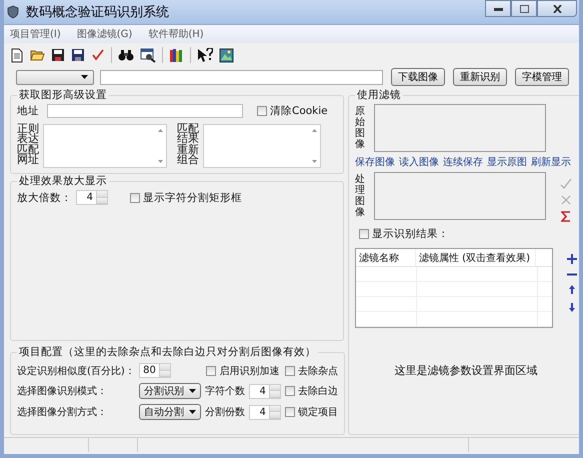  What do you see at coordinates (104, 34) in the screenshot?
I see `menu-item: 图像滤镜(G)` at bounding box center [104, 34].